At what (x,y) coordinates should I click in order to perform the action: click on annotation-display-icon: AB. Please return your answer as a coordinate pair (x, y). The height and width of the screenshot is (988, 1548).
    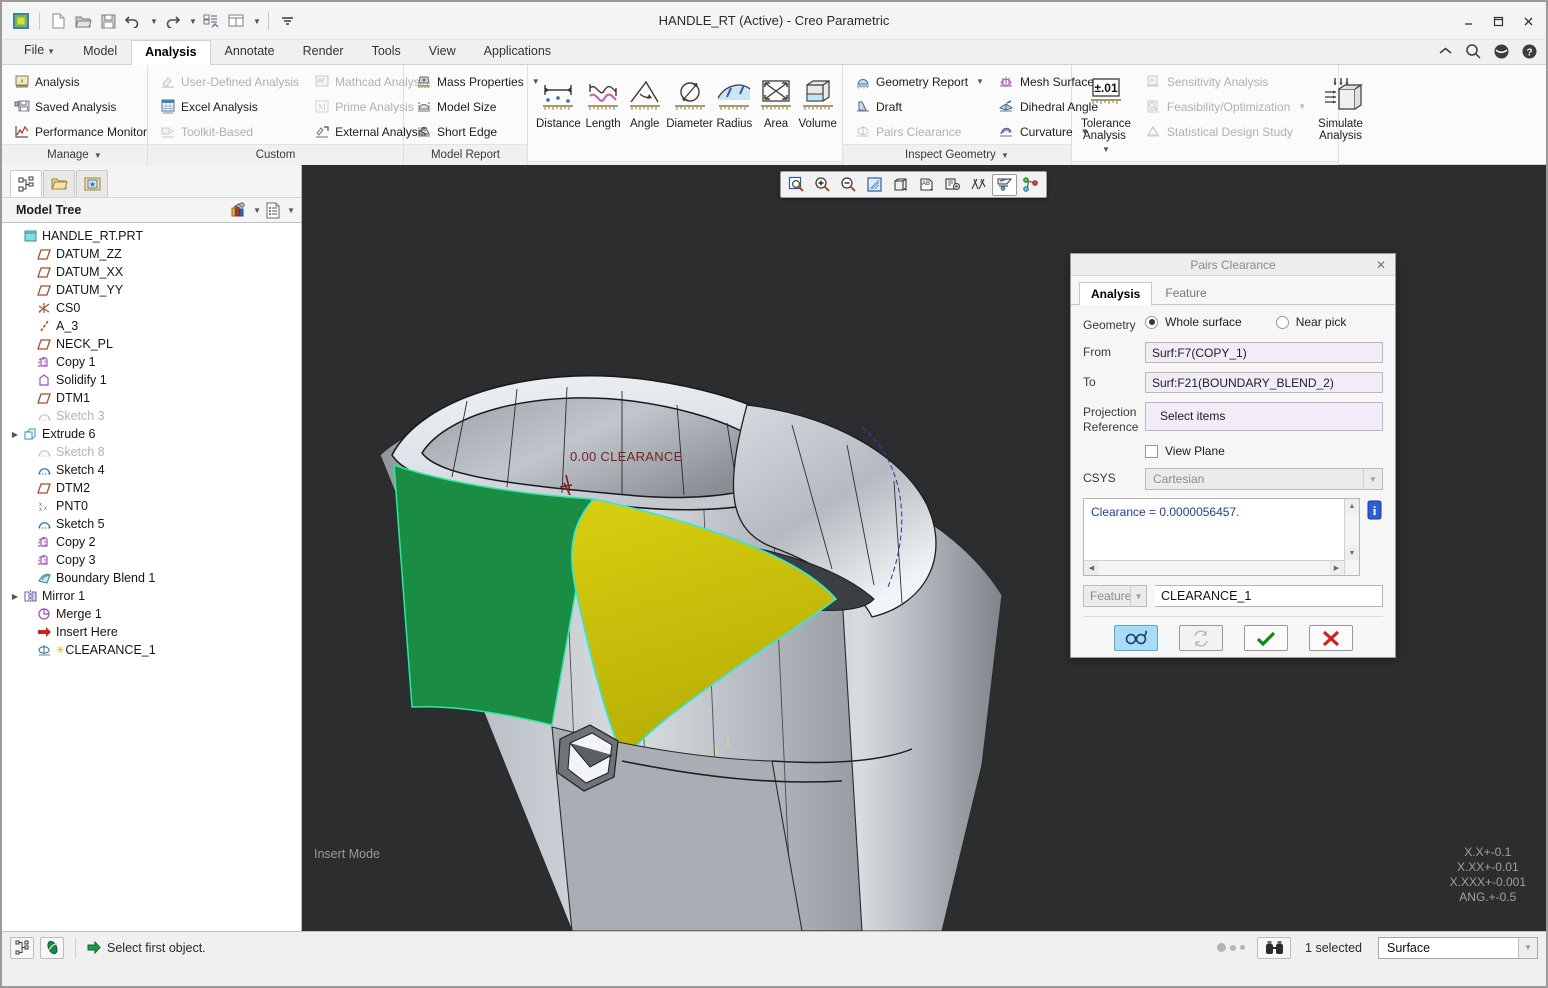
    Looking at the image, I should click on (926, 185).